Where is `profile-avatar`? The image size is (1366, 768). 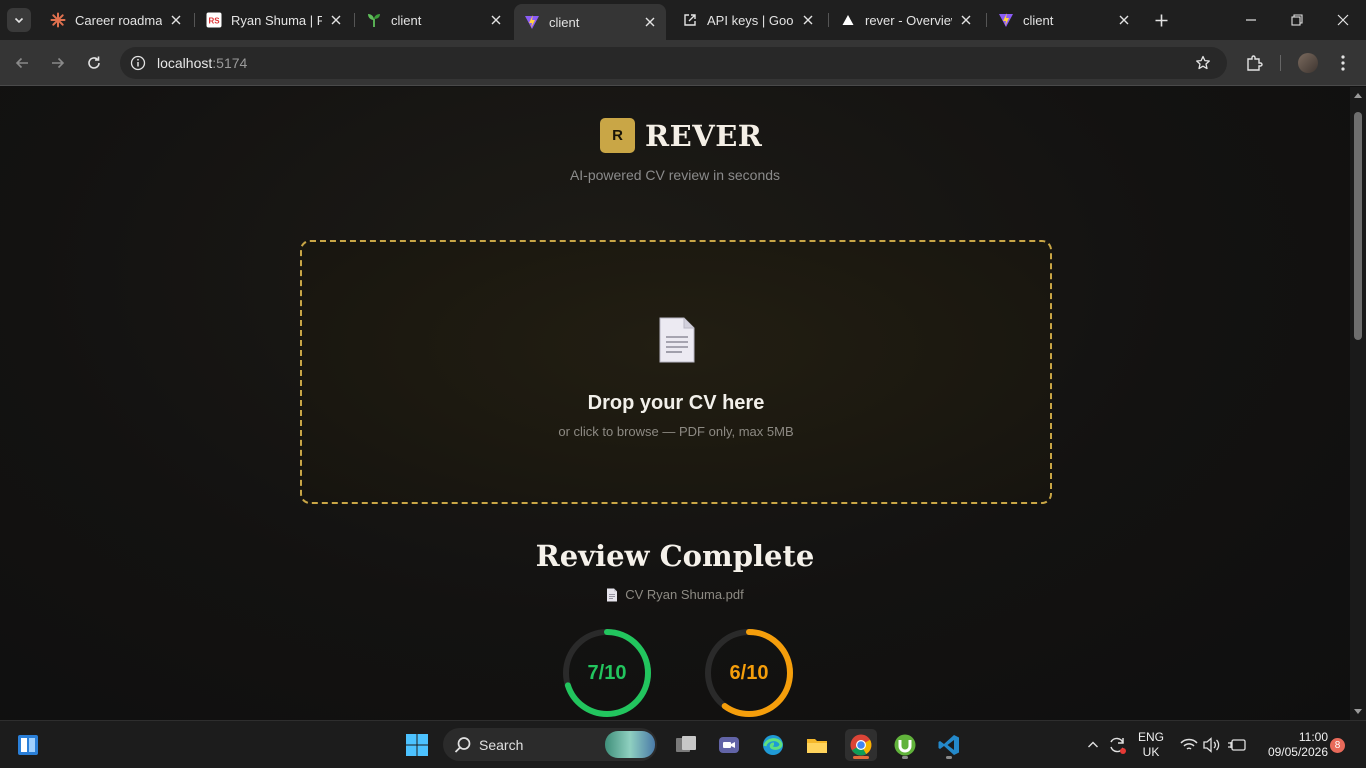
profile-avatar is located at coordinates (1308, 63).